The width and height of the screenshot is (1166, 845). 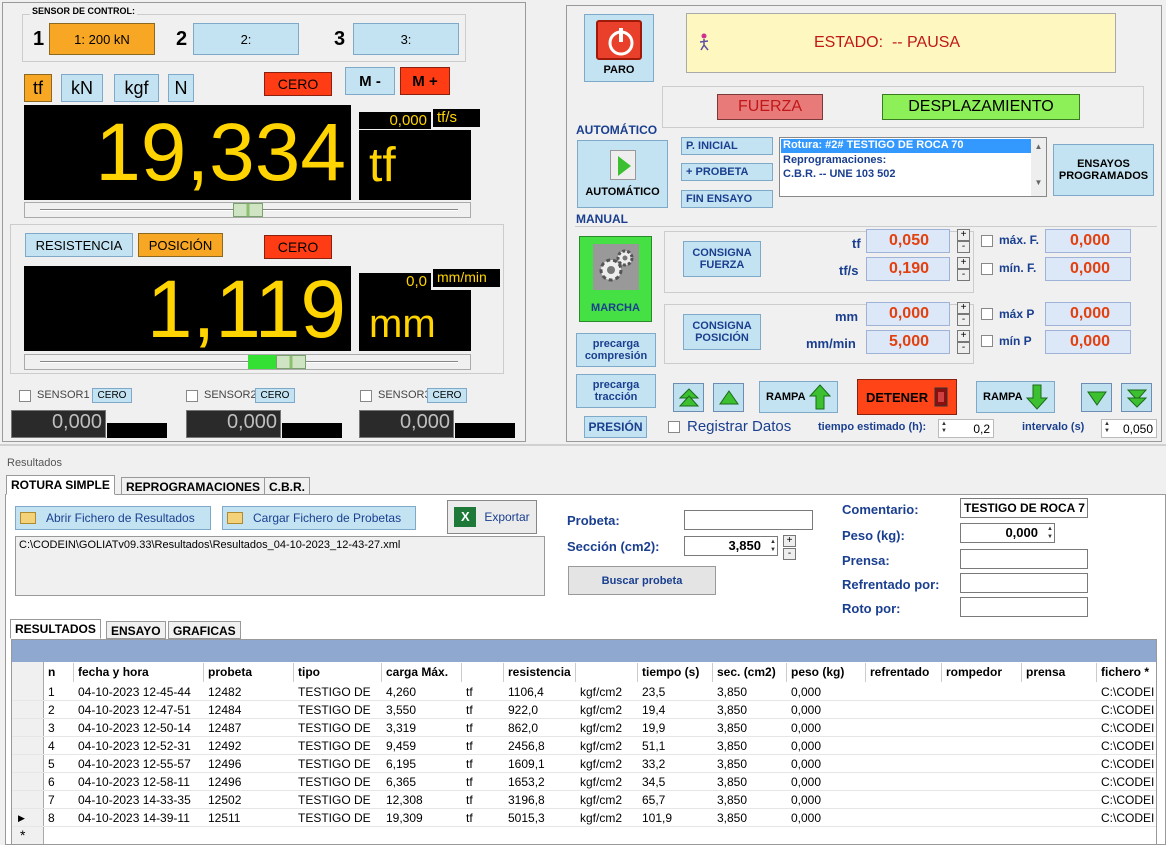 What do you see at coordinates (908, 342) in the screenshot?
I see `posicion-rate-input: 5,000` at bounding box center [908, 342].